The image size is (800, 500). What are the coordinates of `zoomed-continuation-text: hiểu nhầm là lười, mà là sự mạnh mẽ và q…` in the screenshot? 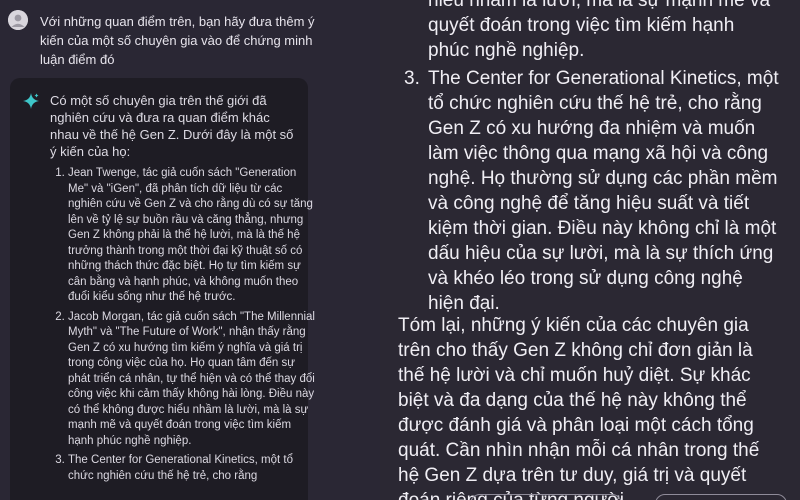 It's located at (599, 30).